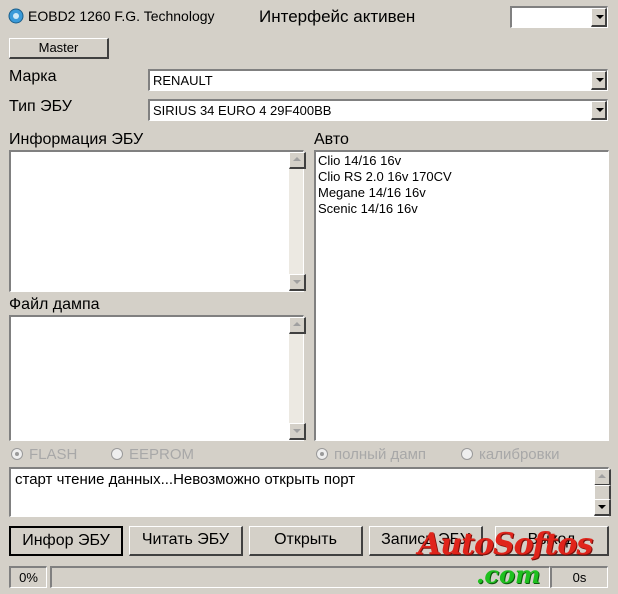 Image resolution: width=618 pixels, height=594 pixels. What do you see at coordinates (508, 574) in the screenshot?
I see `watermark-domain: .com` at bounding box center [508, 574].